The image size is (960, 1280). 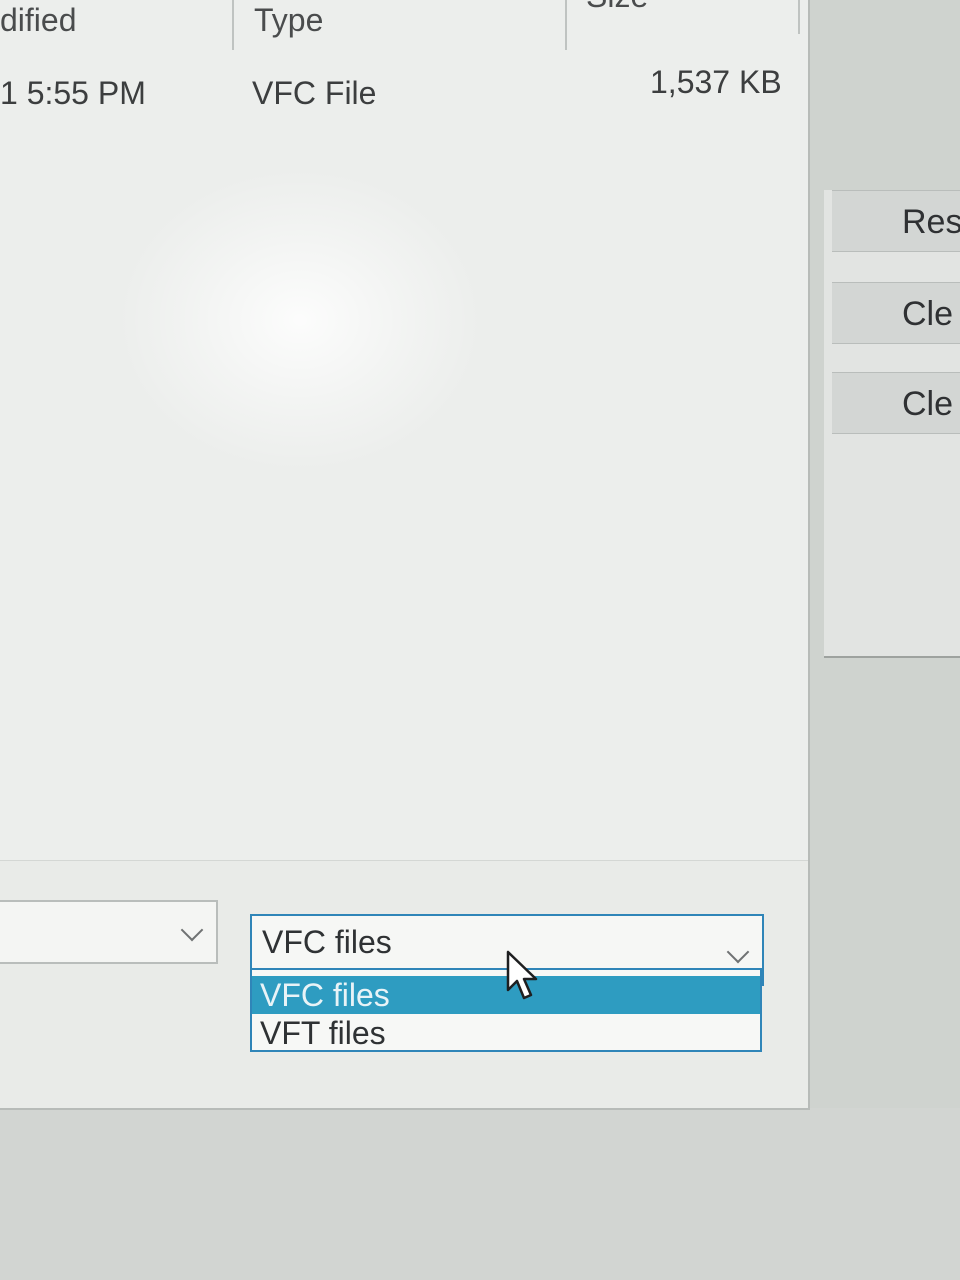 What do you see at coordinates (684, 22) in the screenshot?
I see `column-header-size: Size` at bounding box center [684, 22].